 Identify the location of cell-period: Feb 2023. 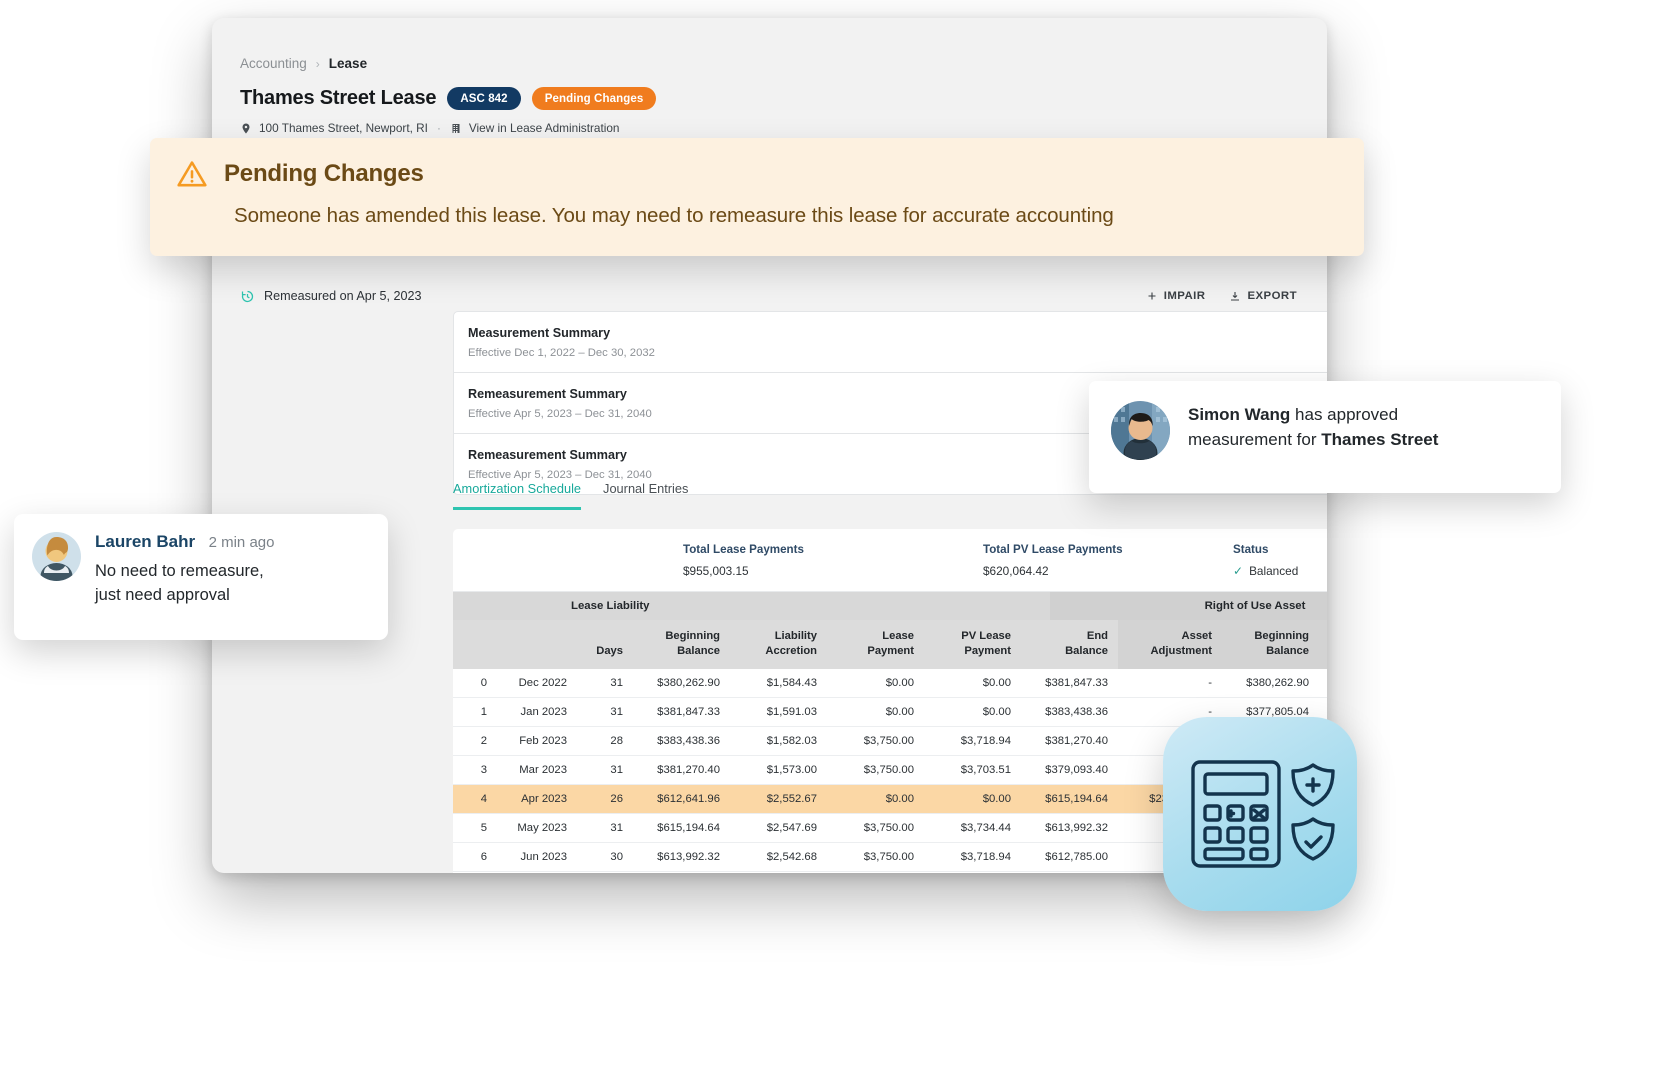
(537, 741).